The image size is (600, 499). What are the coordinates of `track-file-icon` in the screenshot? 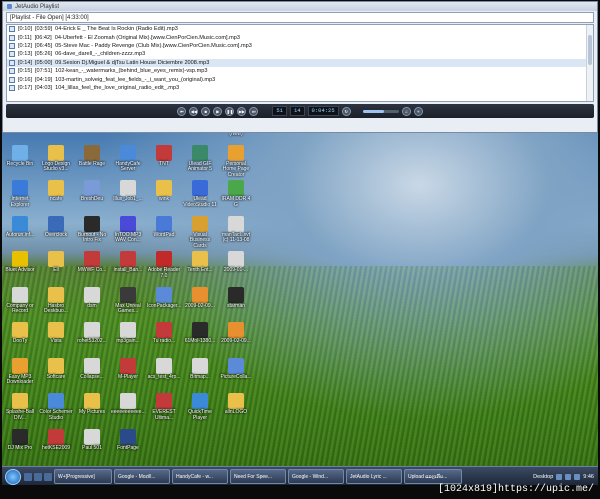 It's located at (12, 54).